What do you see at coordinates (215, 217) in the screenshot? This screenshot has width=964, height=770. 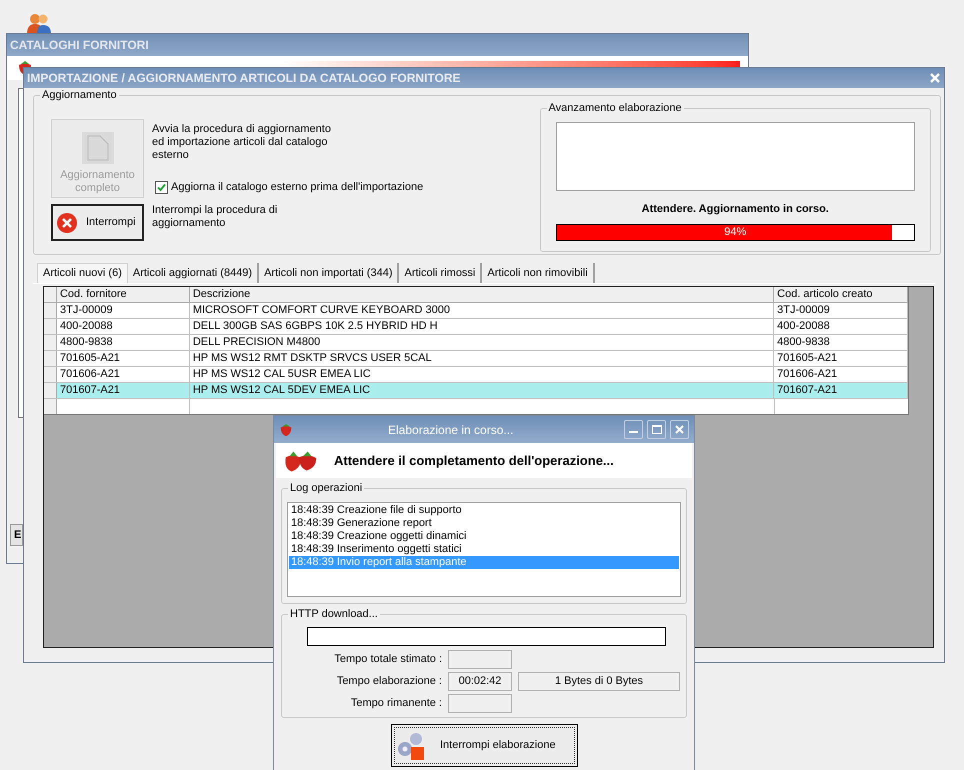 I see `description-text: Interrompi la procedura di aggiornamento` at bounding box center [215, 217].